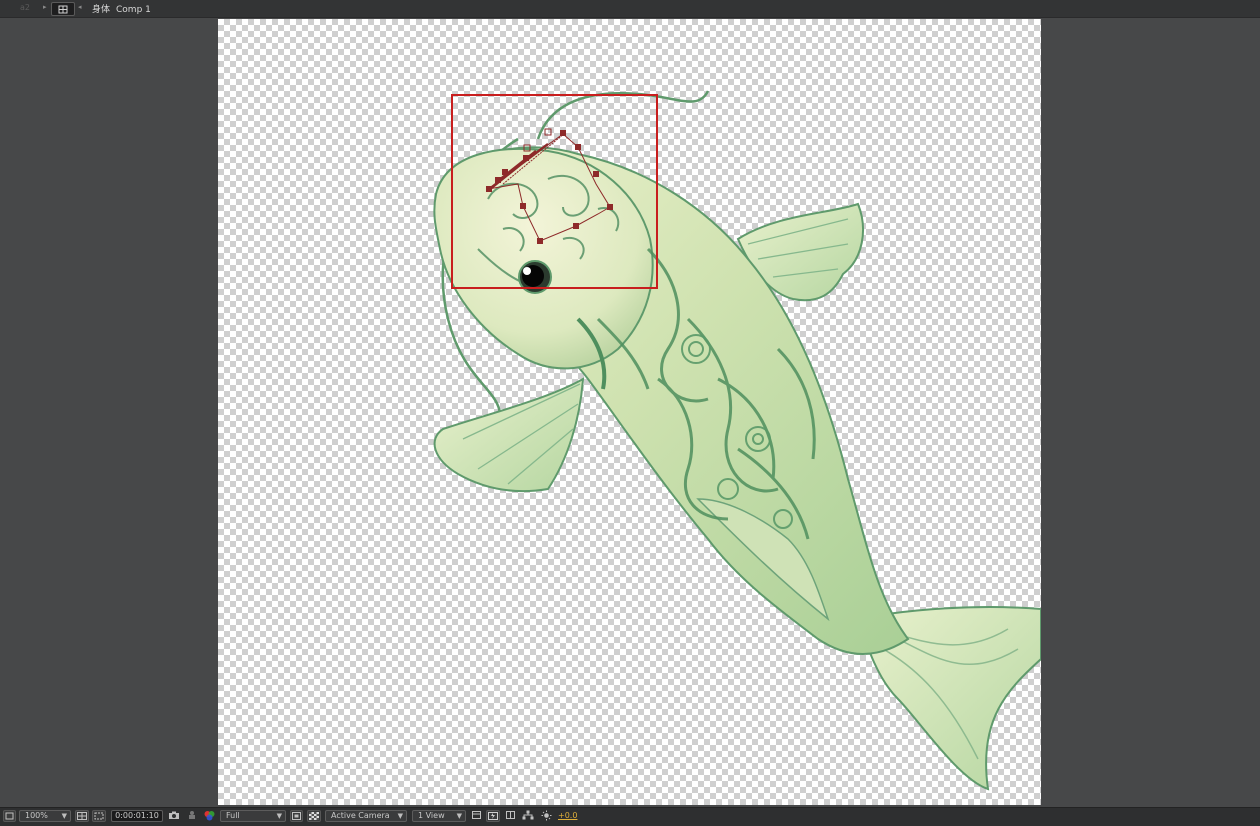 This screenshot has width=1260, height=826. I want to click on fast-preview-icon, so click(493, 816).